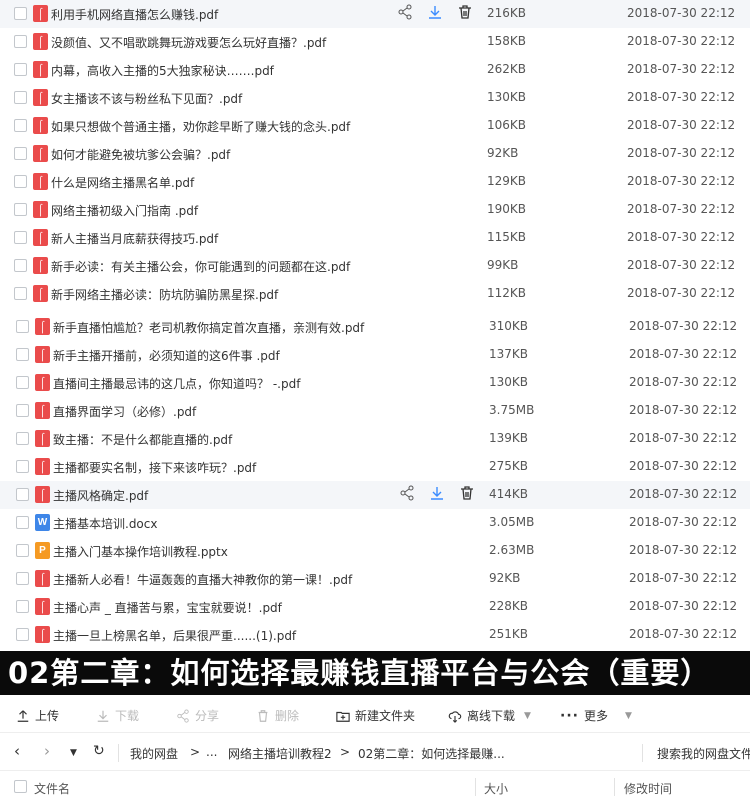  What do you see at coordinates (140, 551) in the screenshot?
I see `file-name: 主播入门基本操作培训教程.pptx` at bounding box center [140, 551].